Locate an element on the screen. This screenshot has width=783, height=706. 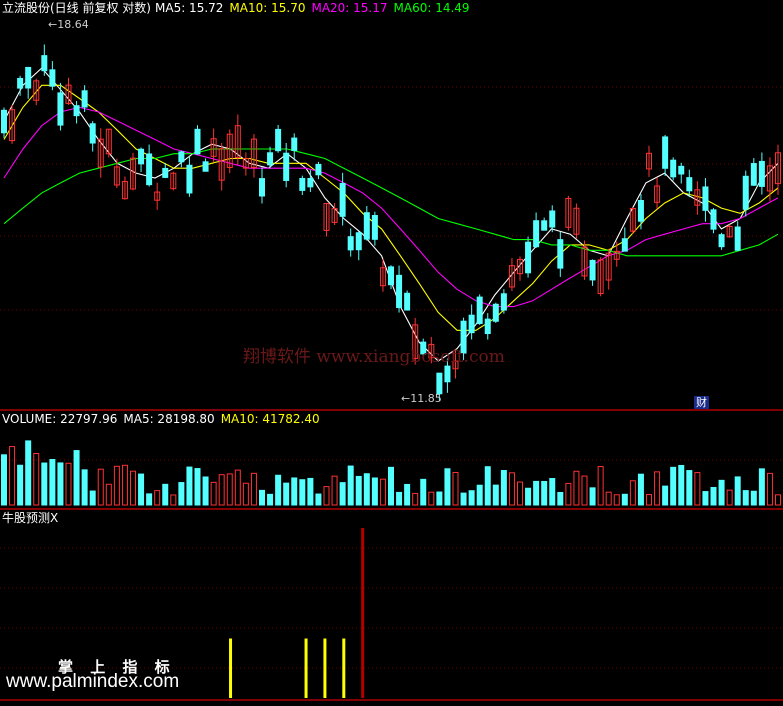
ma5-label: MA5: 15.72 is located at coordinates (189, 8).